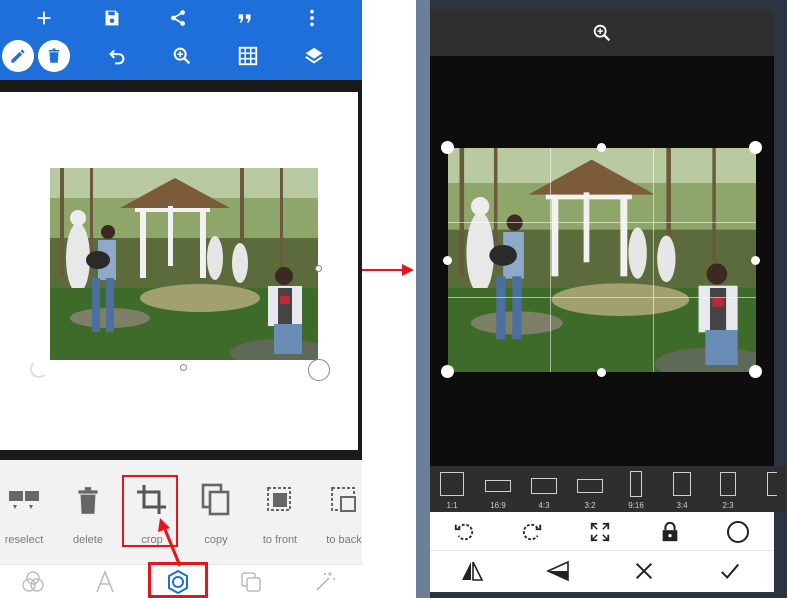 The width and height of the screenshot is (787, 598). Describe the element at coordinates (325, 582) in the screenshot. I see `magic-icon` at that location.